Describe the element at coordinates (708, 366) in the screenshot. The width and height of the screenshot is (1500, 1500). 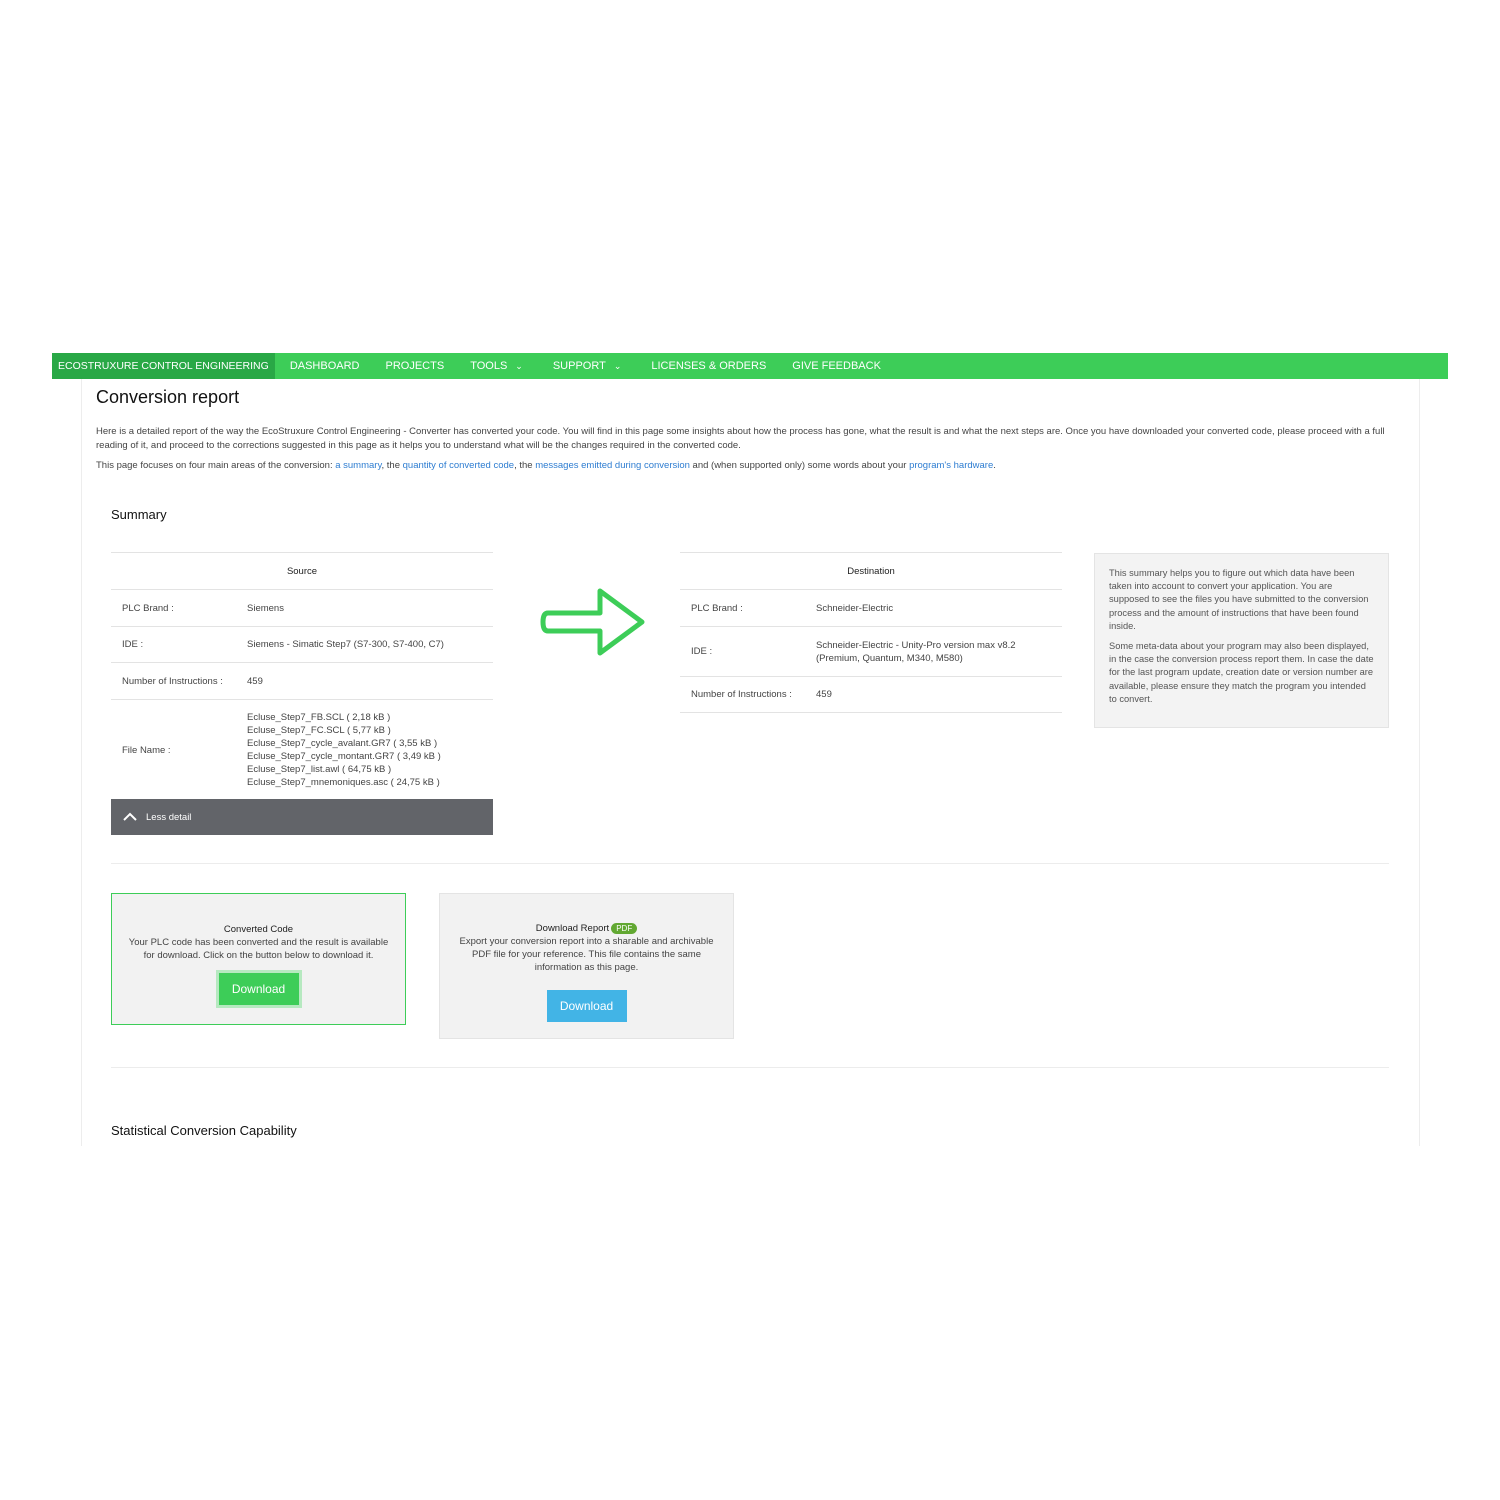
I see `nav-licenses: LICENSES & ORDERS` at that location.